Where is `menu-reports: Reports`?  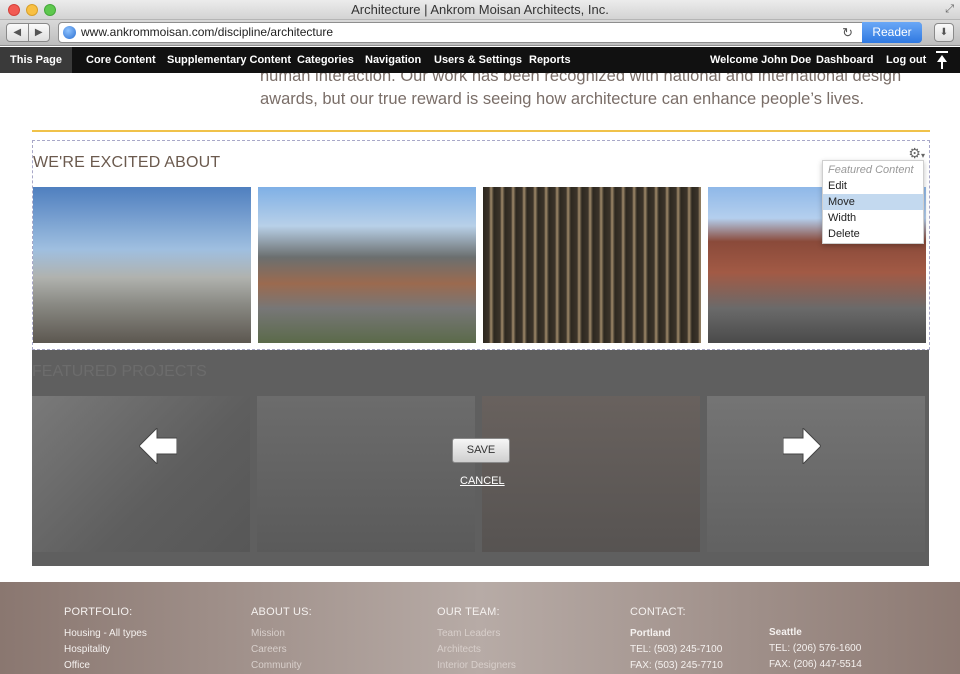 menu-reports: Reports is located at coordinates (550, 60).